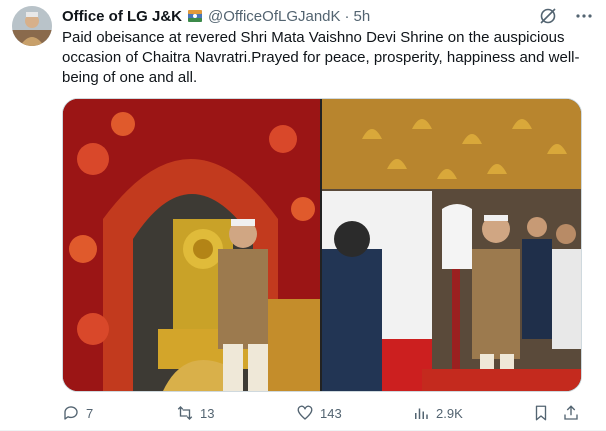 The image size is (606, 431). What do you see at coordinates (305, 412) in the screenshot?
I see `heart-icon` at bounding box center [305, 412].